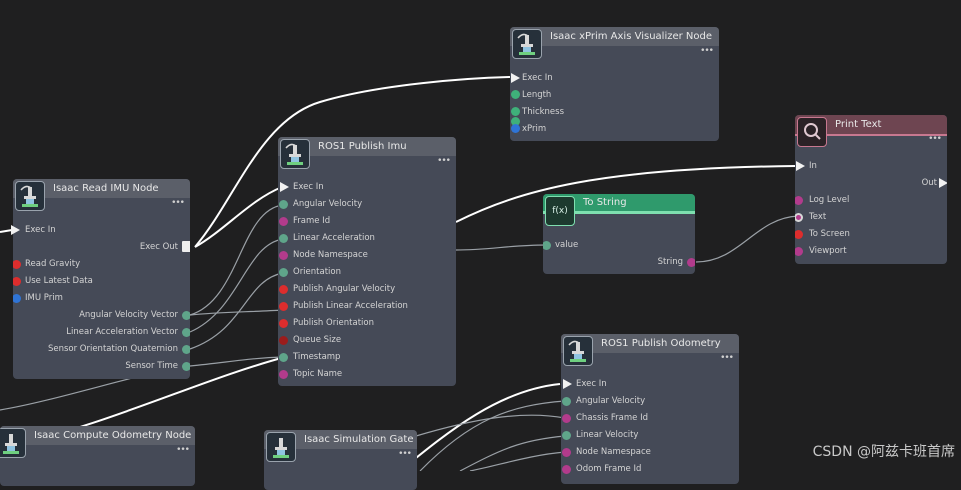 The height and width of the screenshot is (490, 961). I want to click on chassis-frame-id-pin, so click(566, 418).